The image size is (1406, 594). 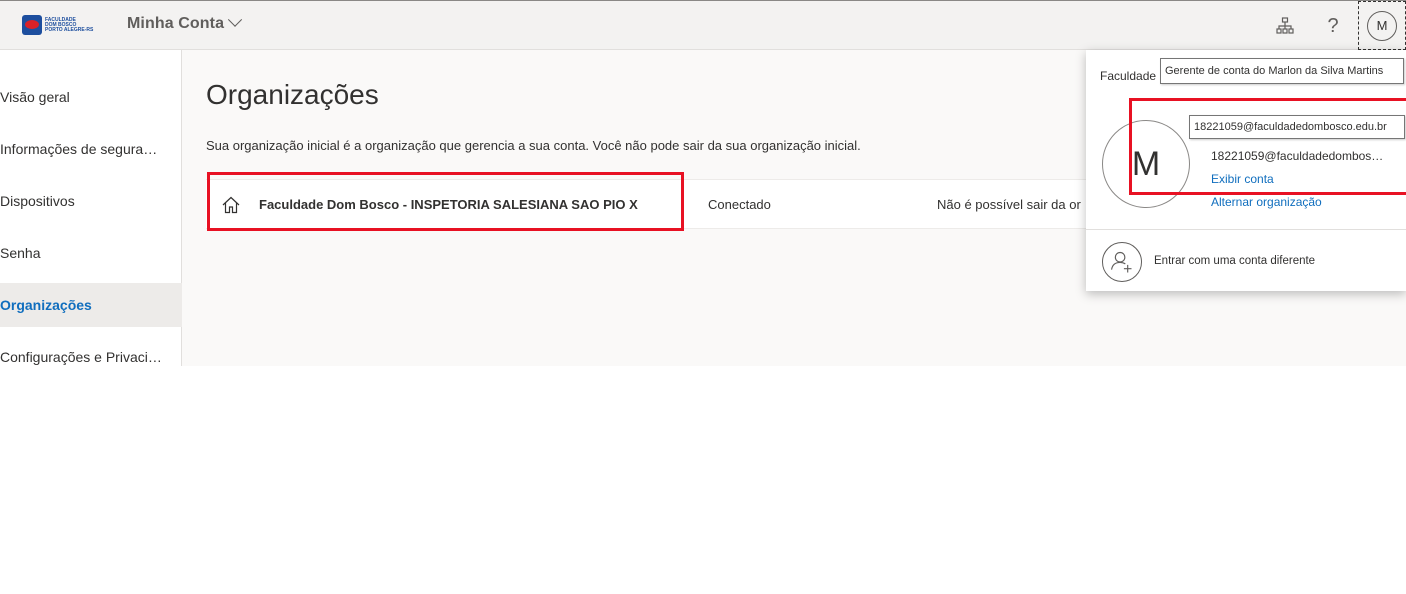 What do you see at coordinates (176, 23) in the screenshot?
I see `app-title: Minha Conta` at bounding box center [176, 23].